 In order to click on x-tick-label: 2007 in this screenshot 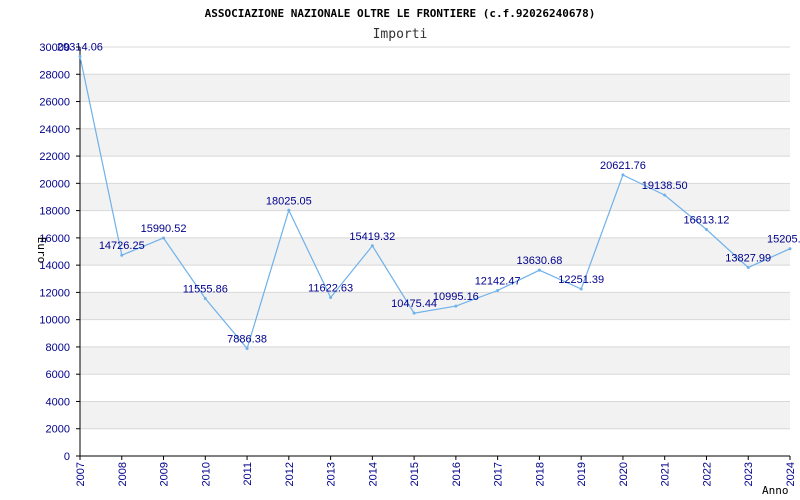, I will do `click(81, 474)`.